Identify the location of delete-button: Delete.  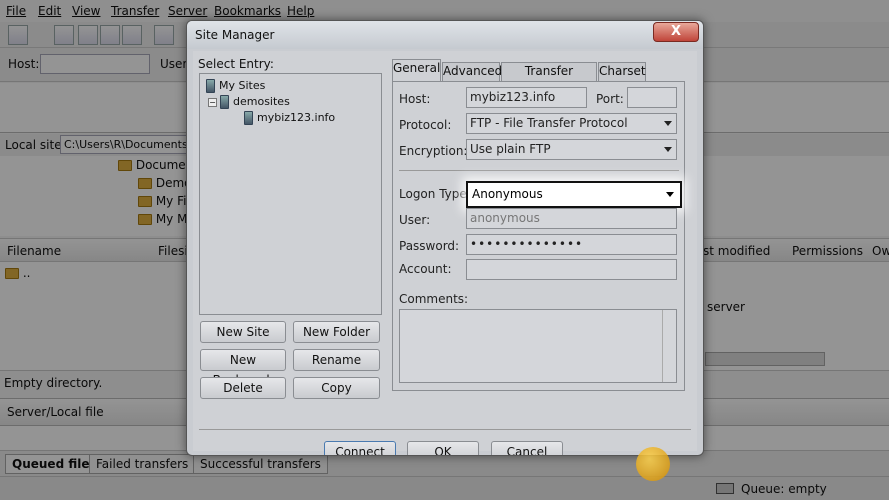
(243, 388).